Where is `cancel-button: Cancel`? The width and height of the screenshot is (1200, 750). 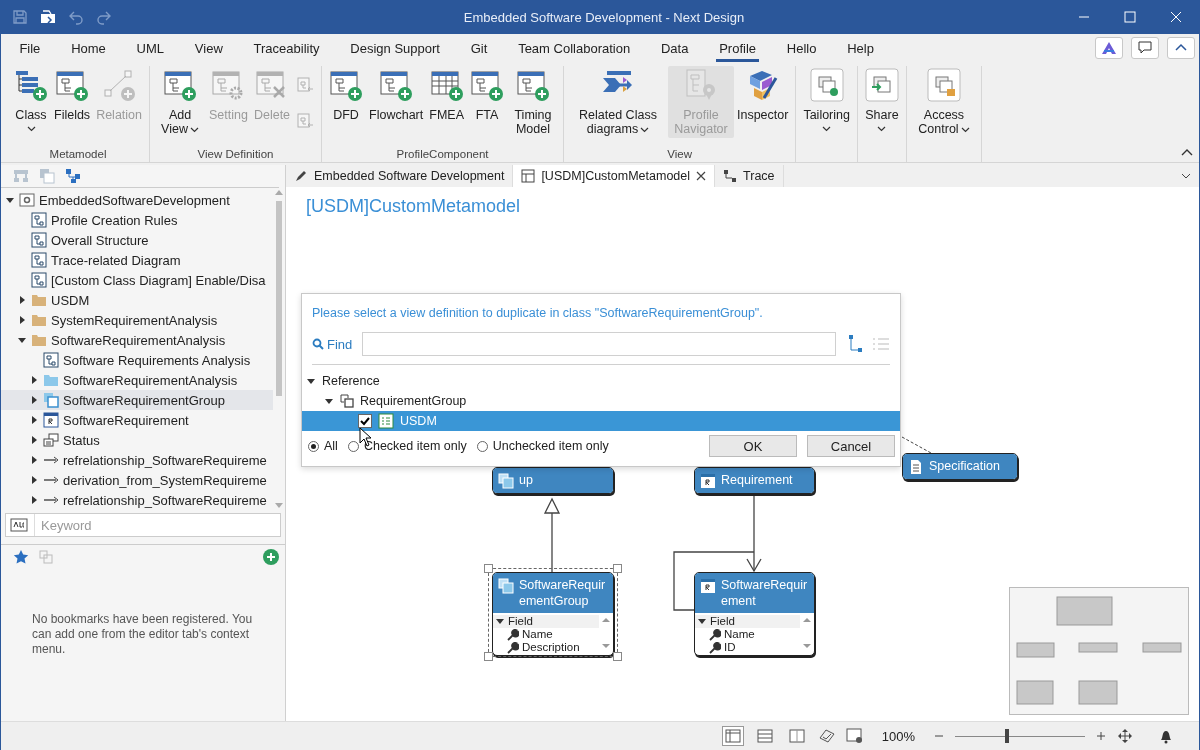
cancel-button: Cancel is located at coordinates (851, 446).